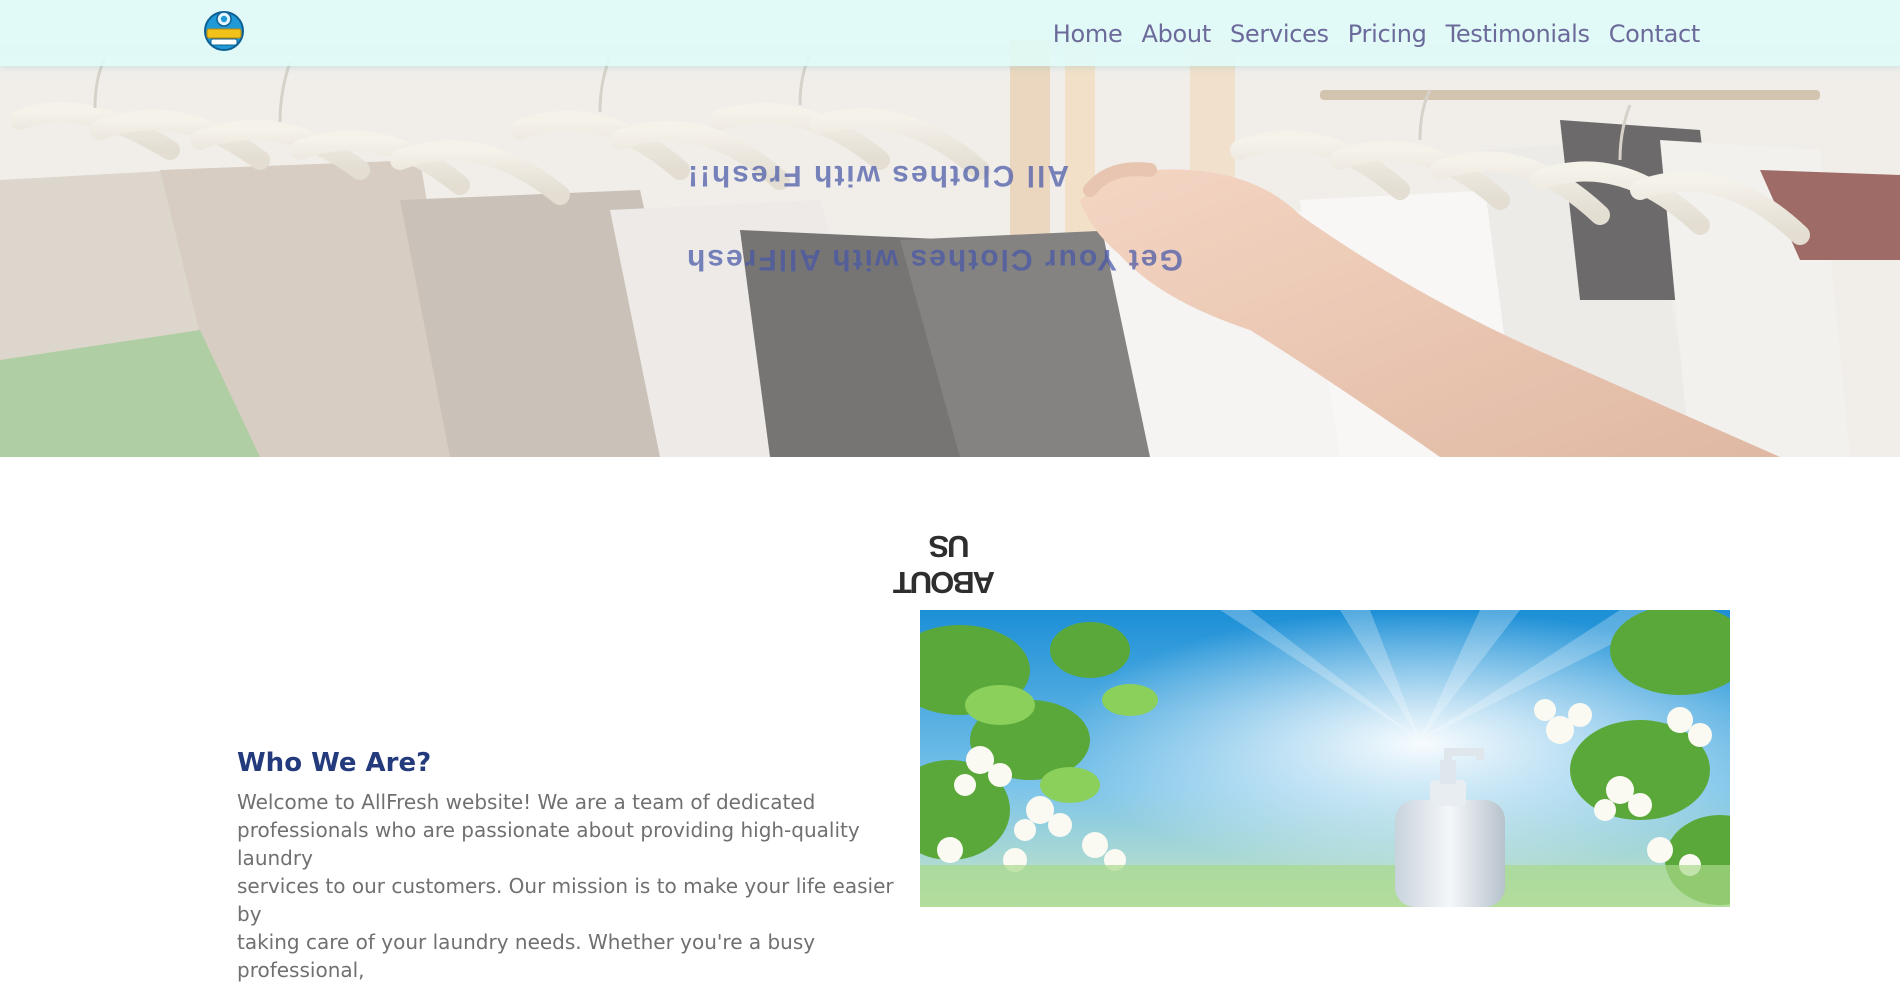 The height and width of the screenshot is (984, 1900). Describe the element at coordinates (1325, 758) in the screenshot. I see `about-image` at that location.